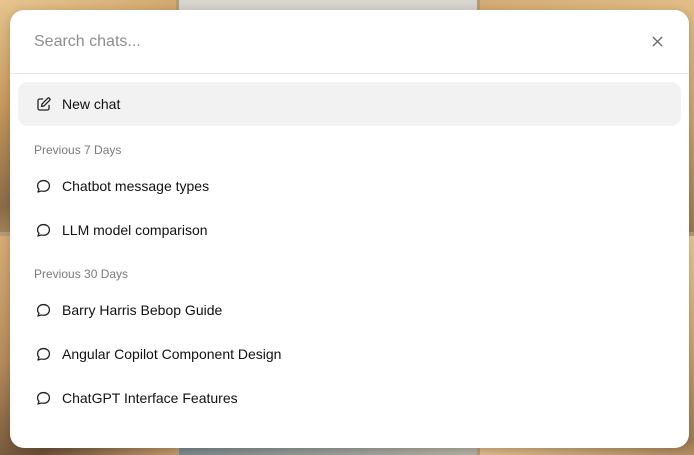 The height and width of the screenshot is (455, 694). I want to click on edit-icon, so click(43, 104).